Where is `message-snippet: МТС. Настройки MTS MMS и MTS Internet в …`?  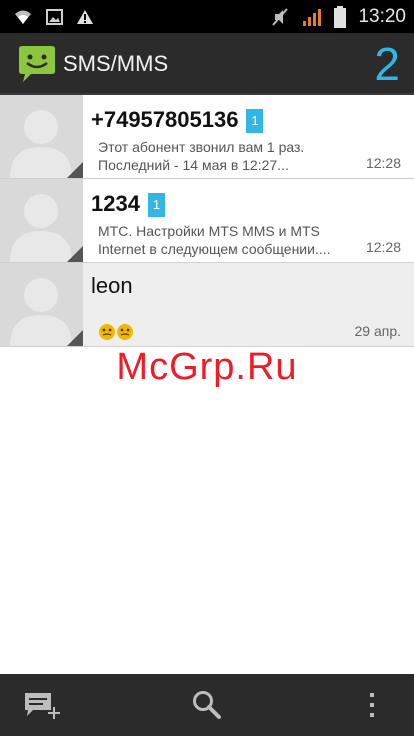 message-snippet: МТС. Настройки MTS MMS и MTS Internet в … is located at coordinates (214, 240).